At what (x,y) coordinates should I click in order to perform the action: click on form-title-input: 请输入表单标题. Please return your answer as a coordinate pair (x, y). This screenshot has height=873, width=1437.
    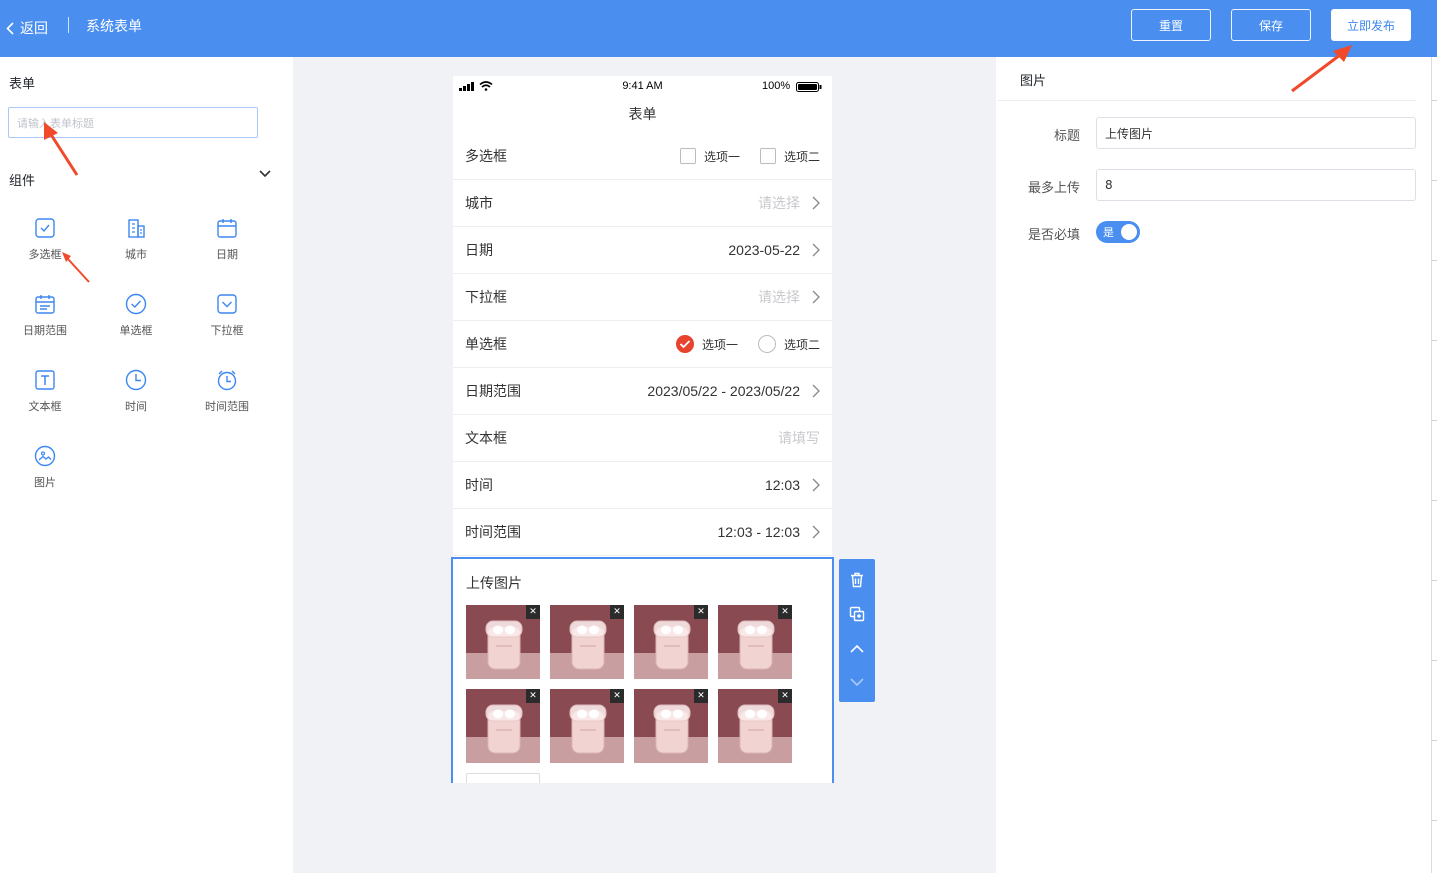
    Looking at the image, I should click on (133, 122).